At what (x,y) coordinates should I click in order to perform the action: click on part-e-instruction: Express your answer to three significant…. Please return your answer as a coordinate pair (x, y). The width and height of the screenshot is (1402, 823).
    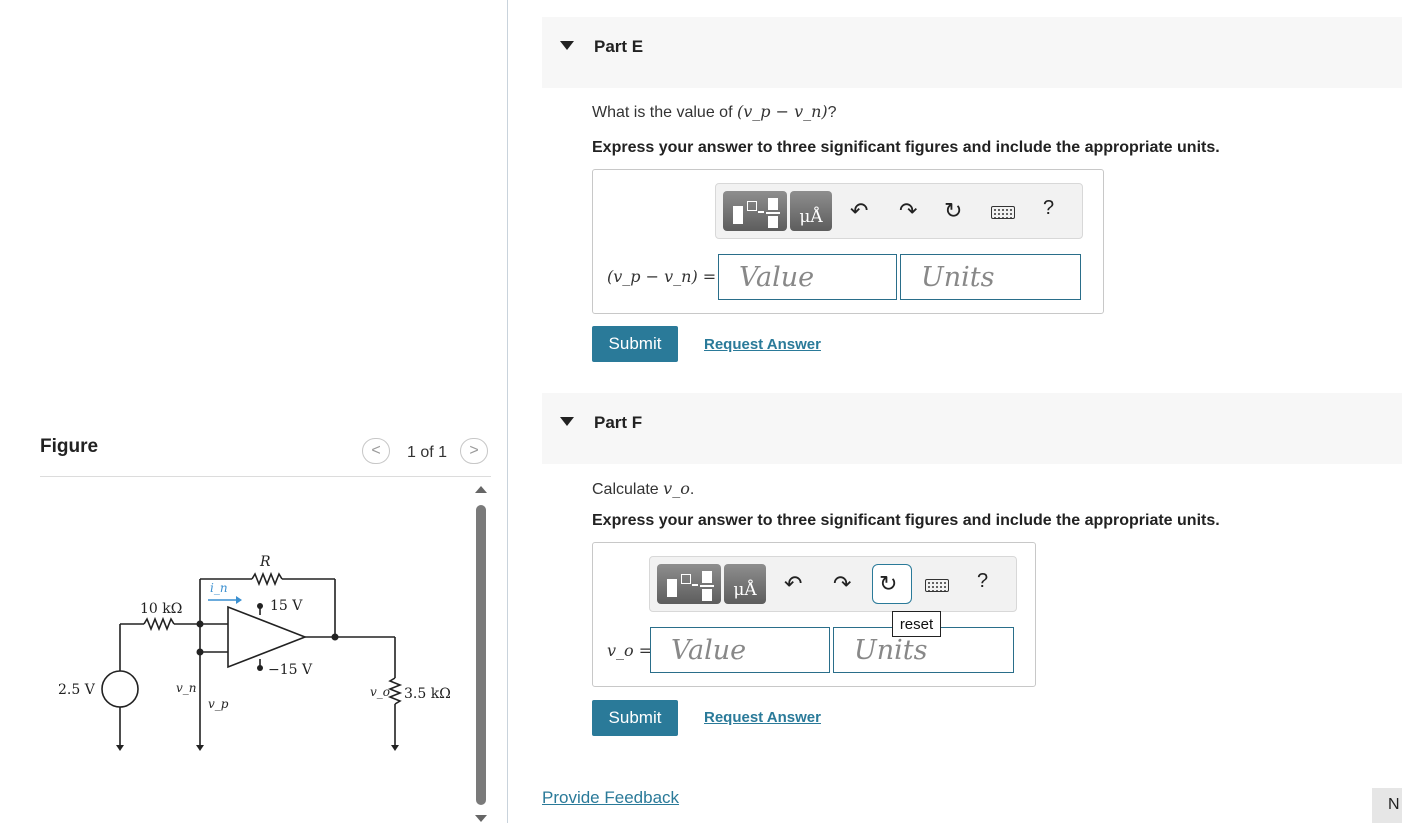
    Looking at the image, I should click on (906, 147).